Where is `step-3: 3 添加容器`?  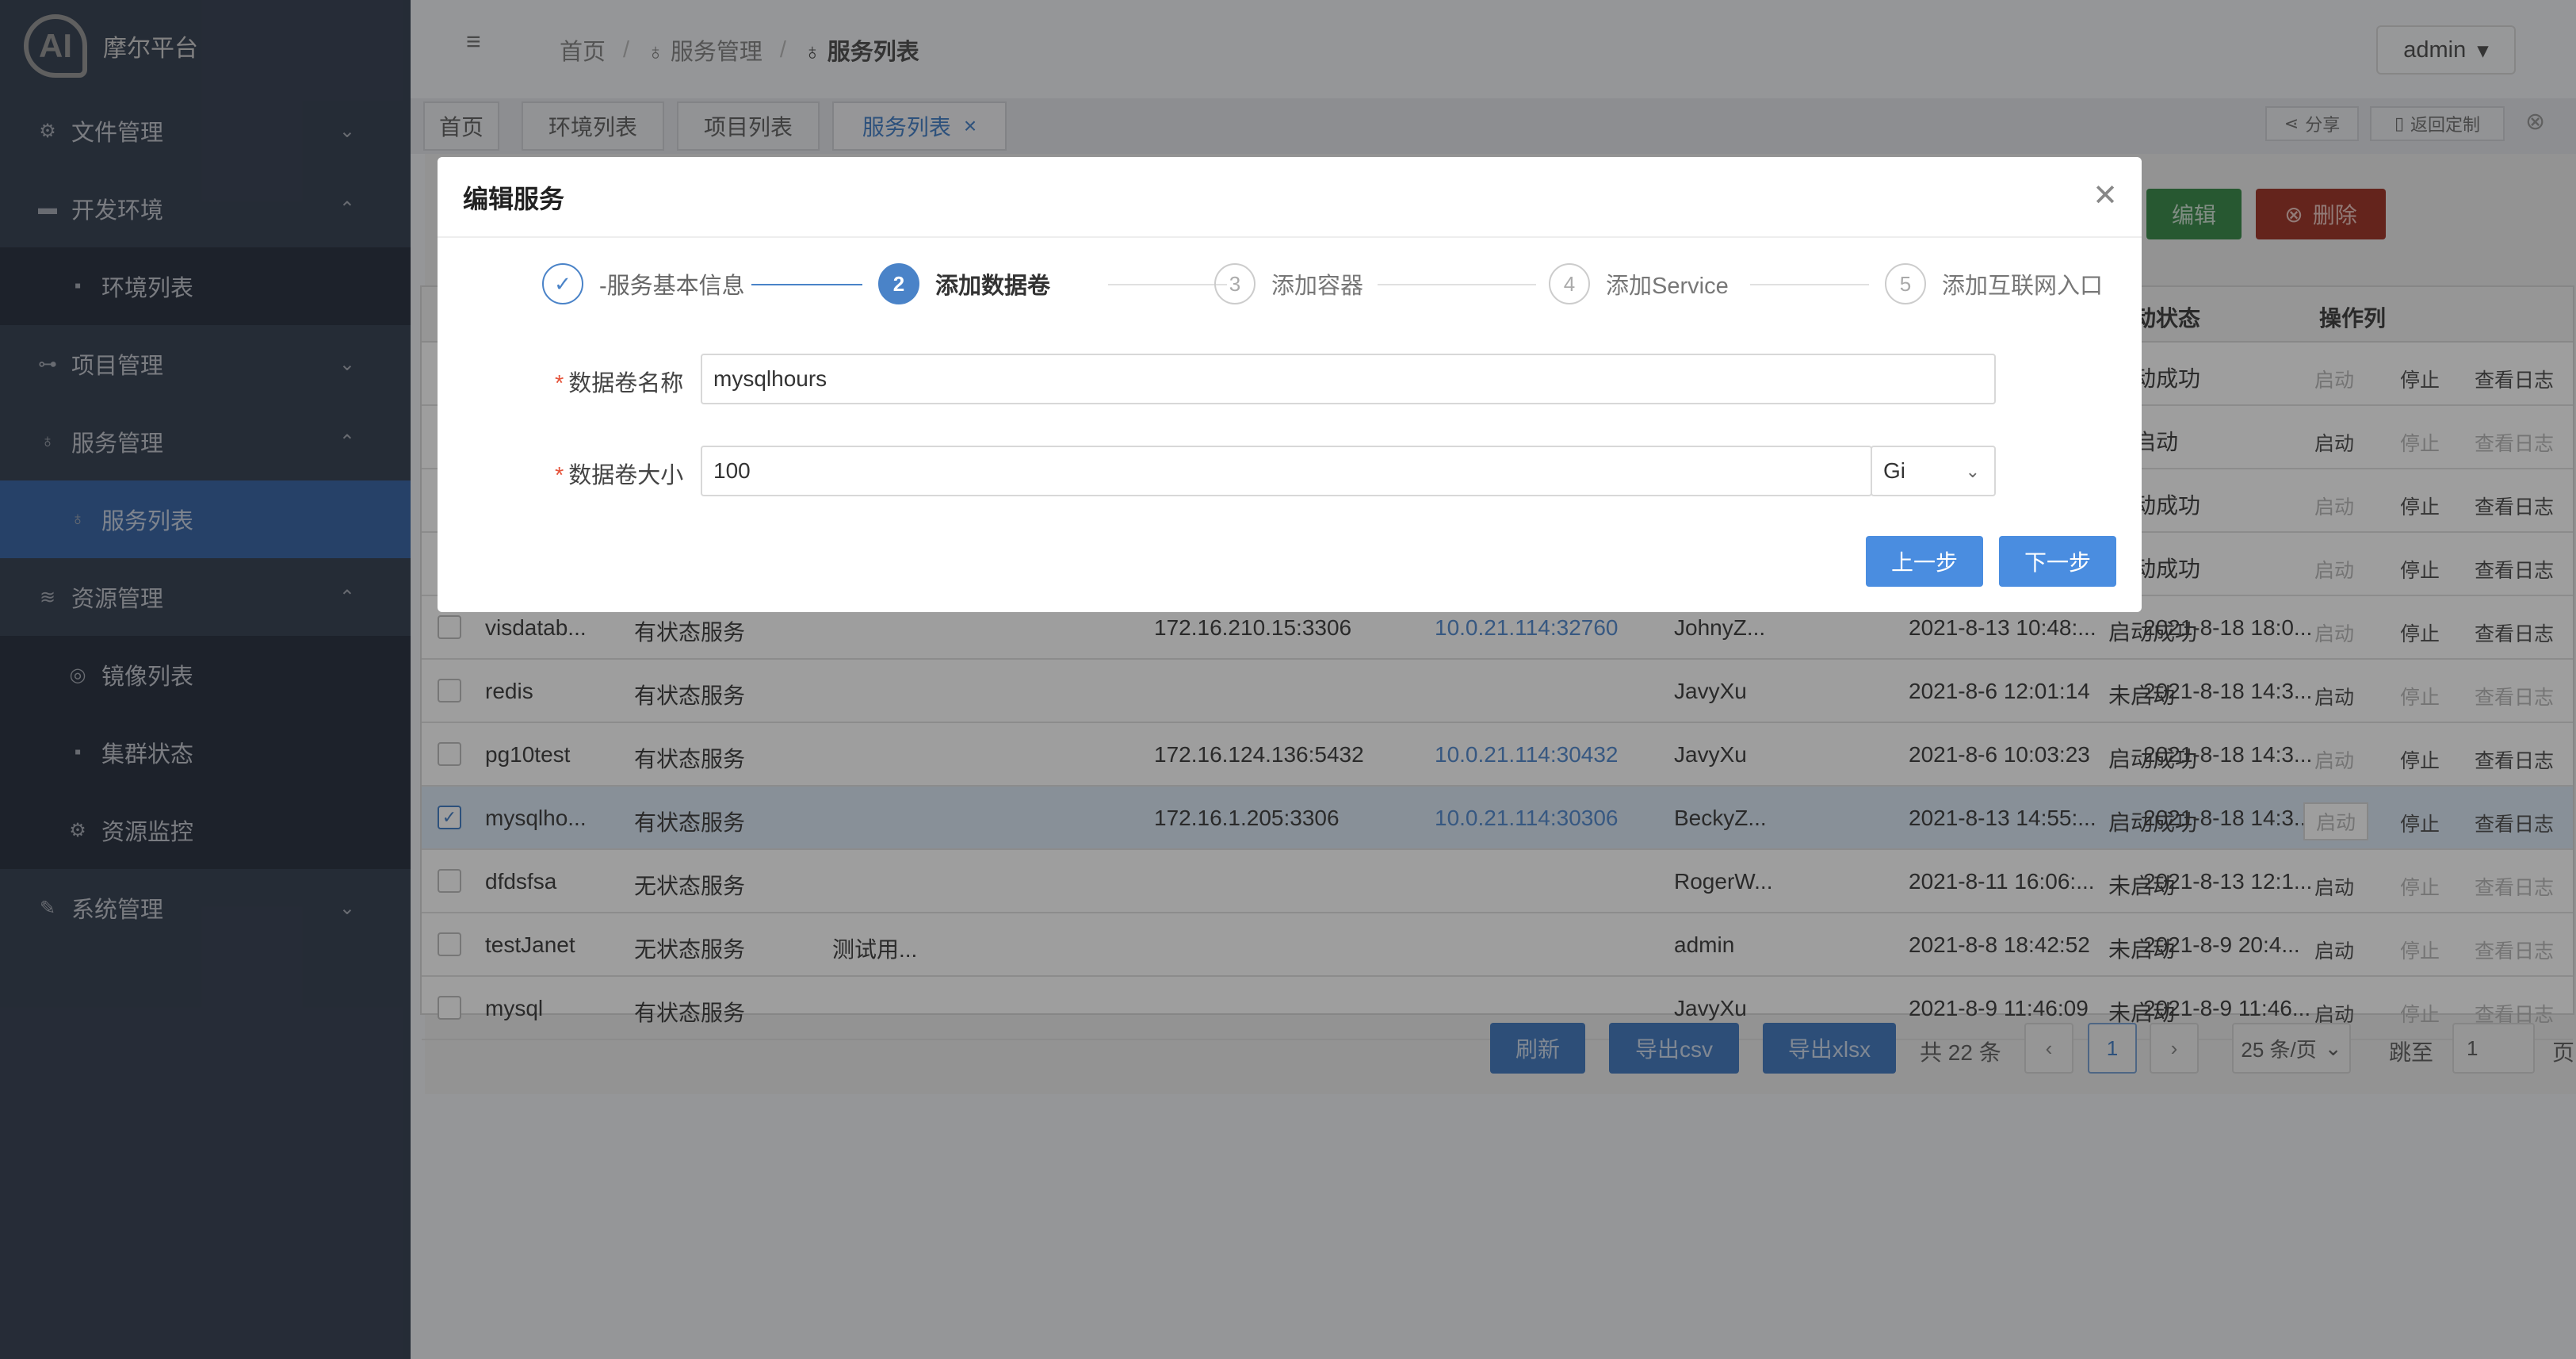 step-3: 3 添加容器 is located at coordinates (1288, 283).